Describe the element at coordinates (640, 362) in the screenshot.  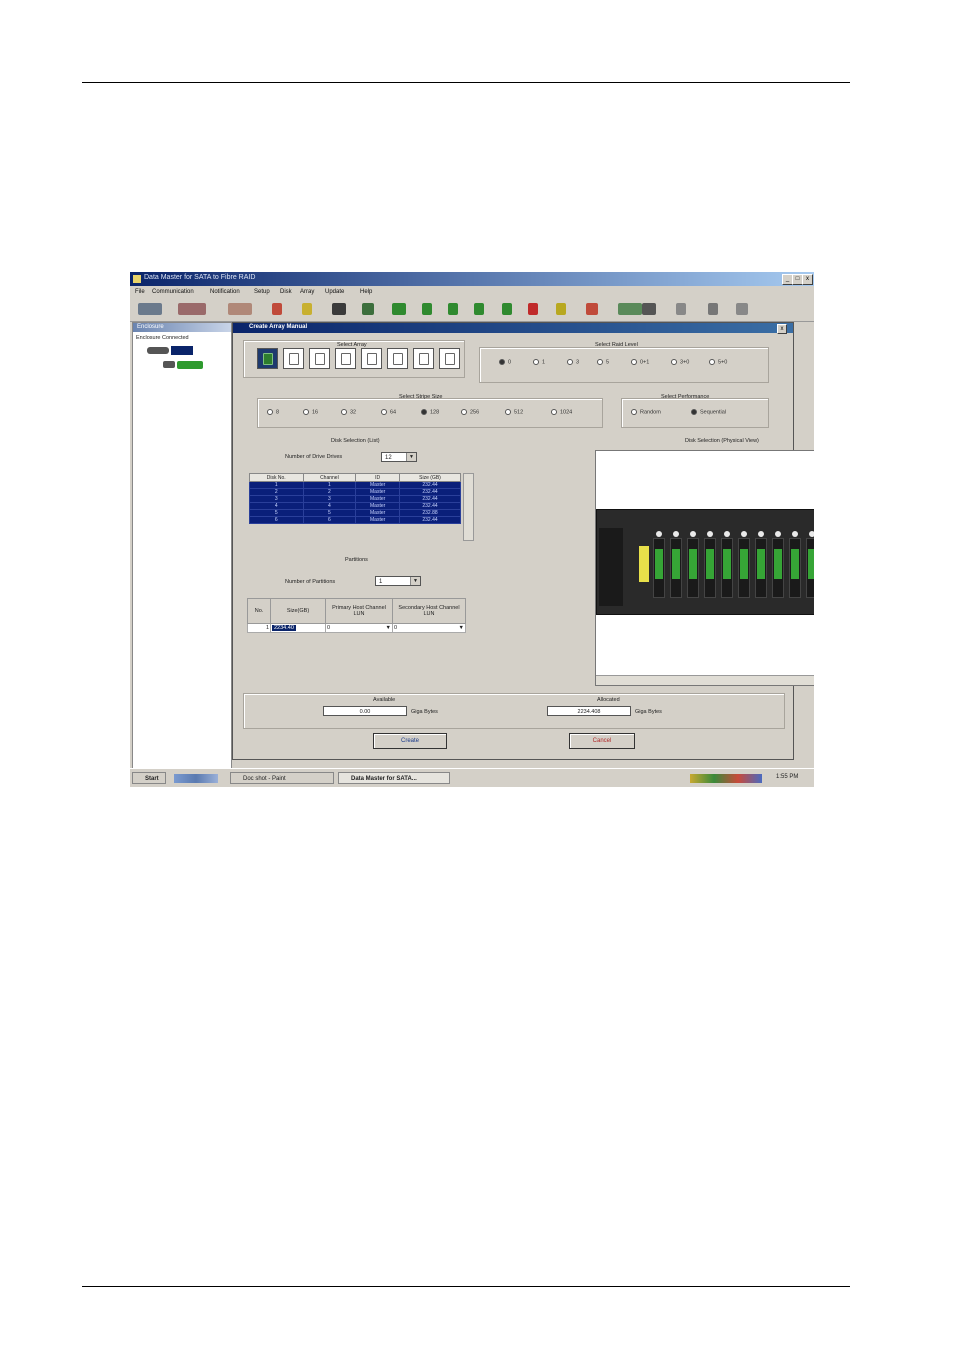
I see `raid-0plus1-radio: 0+1` at that location.